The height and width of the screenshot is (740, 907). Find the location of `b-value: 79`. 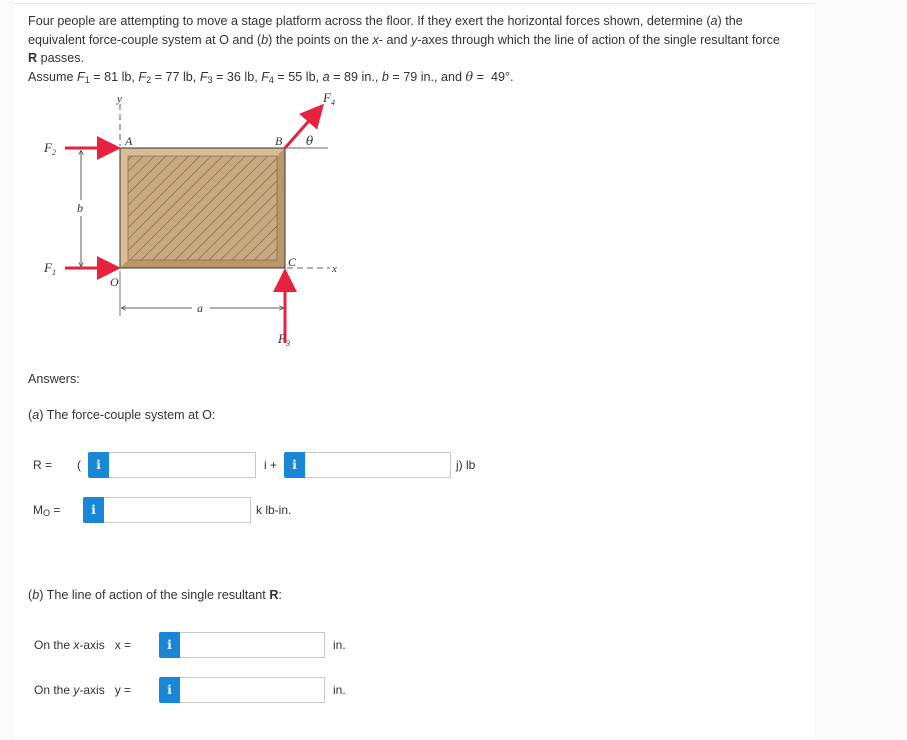

b-value: 79 is located at coordinates (410, 76).